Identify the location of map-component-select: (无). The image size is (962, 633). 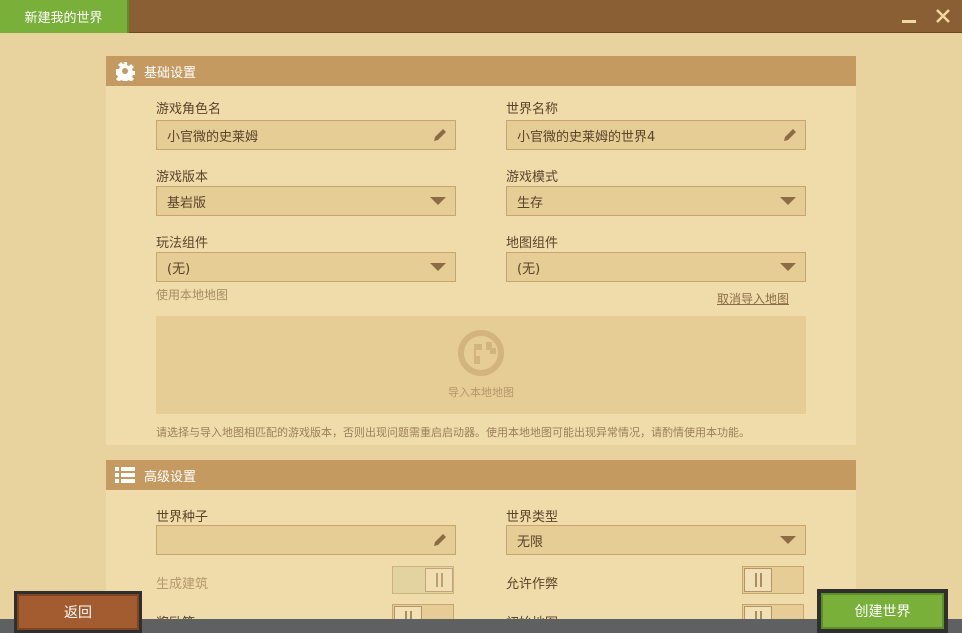
(656, 267).